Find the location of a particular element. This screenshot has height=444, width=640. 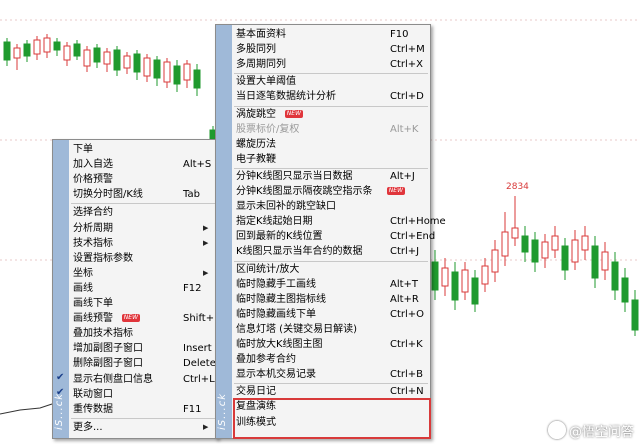

menu-item-shortcut: Ctrl+X is located at coordinates (407, 65).